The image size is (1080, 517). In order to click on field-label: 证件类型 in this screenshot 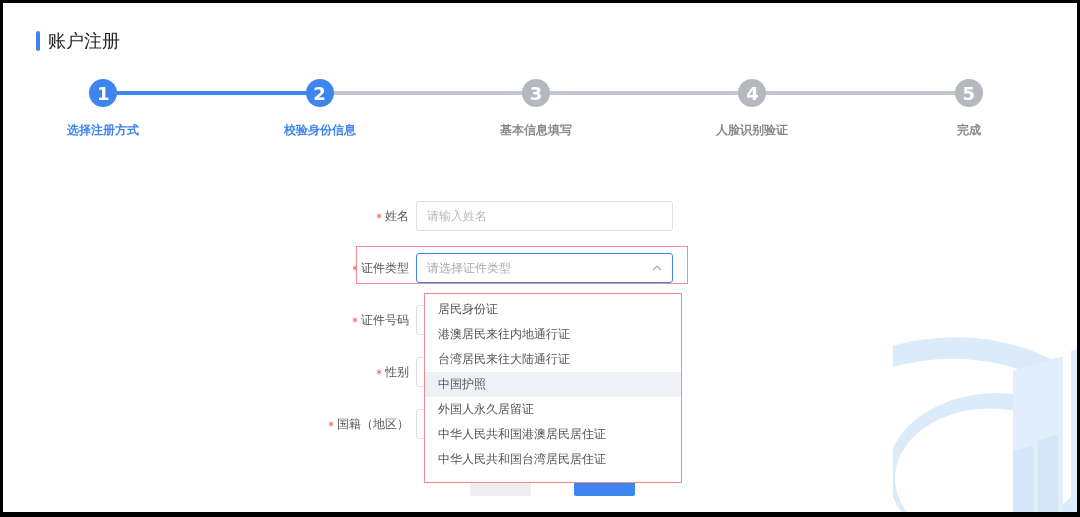, I will do `click(385, 268)`.